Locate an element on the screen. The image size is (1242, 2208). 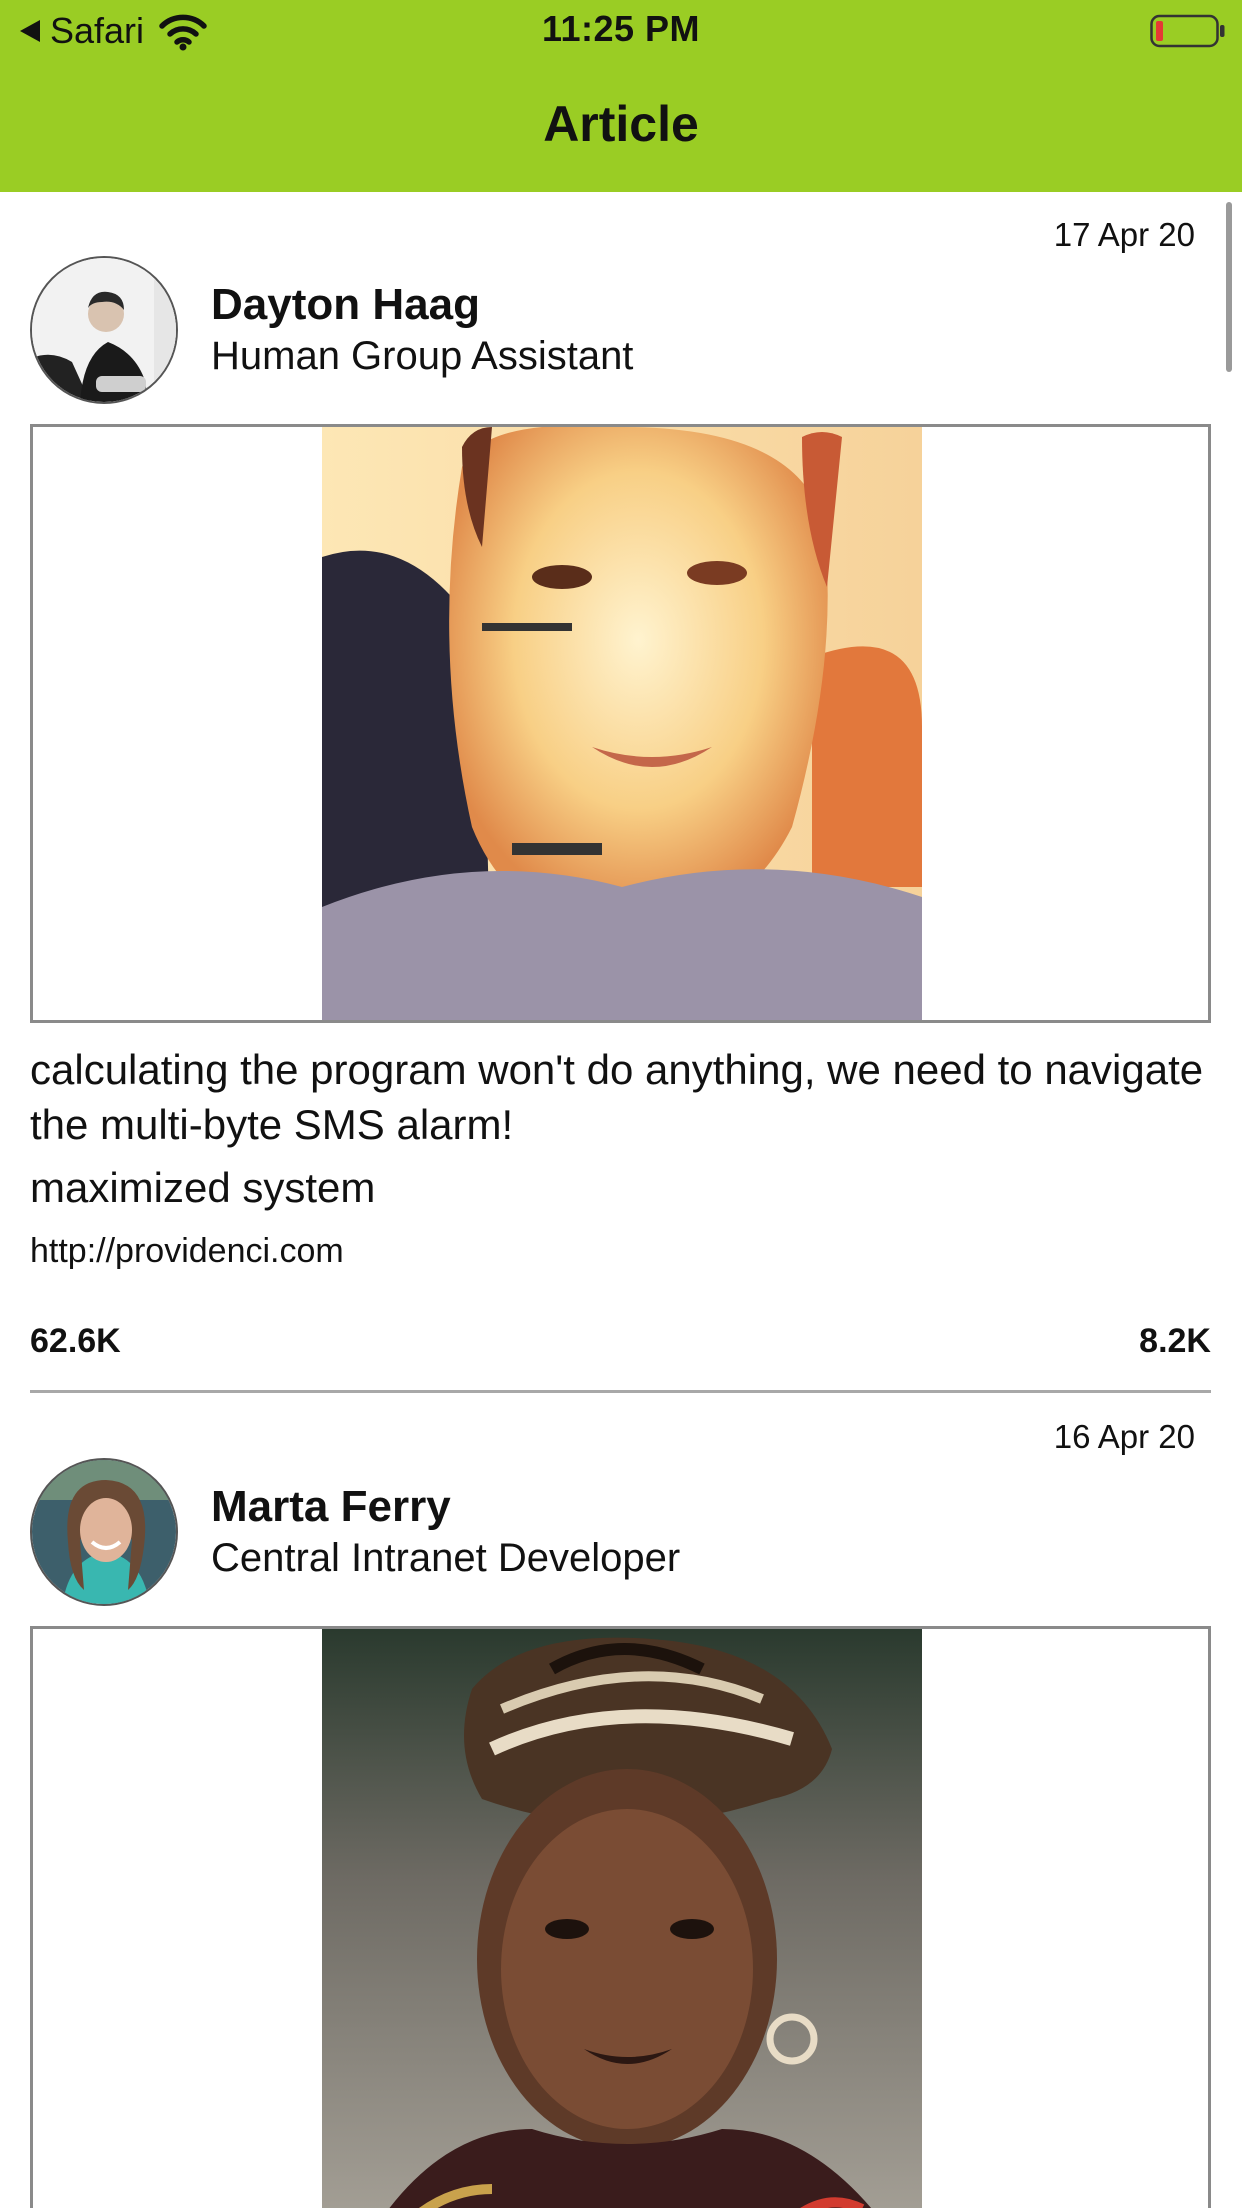
post-stat-left: 62.6K is located at coordinates (75, 1341).